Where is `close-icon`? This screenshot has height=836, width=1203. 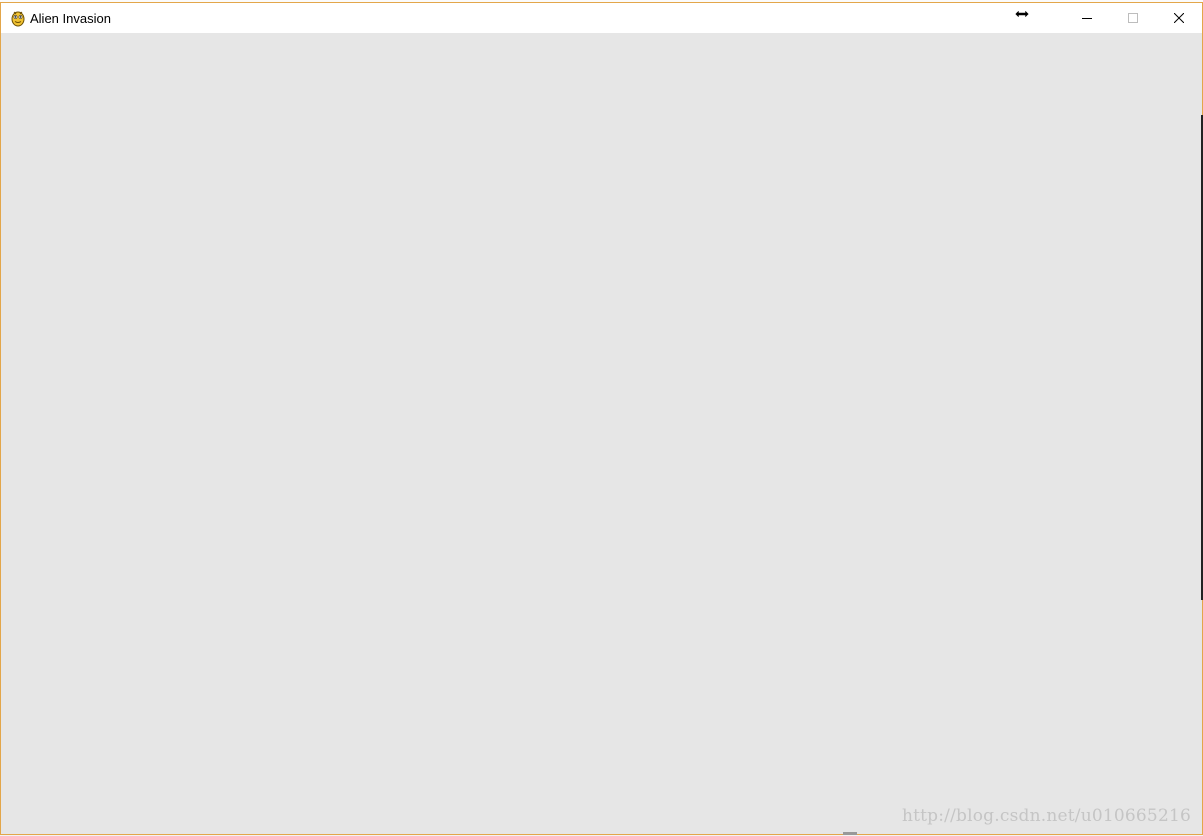 close-icon is located at coordinates (1179, 18).